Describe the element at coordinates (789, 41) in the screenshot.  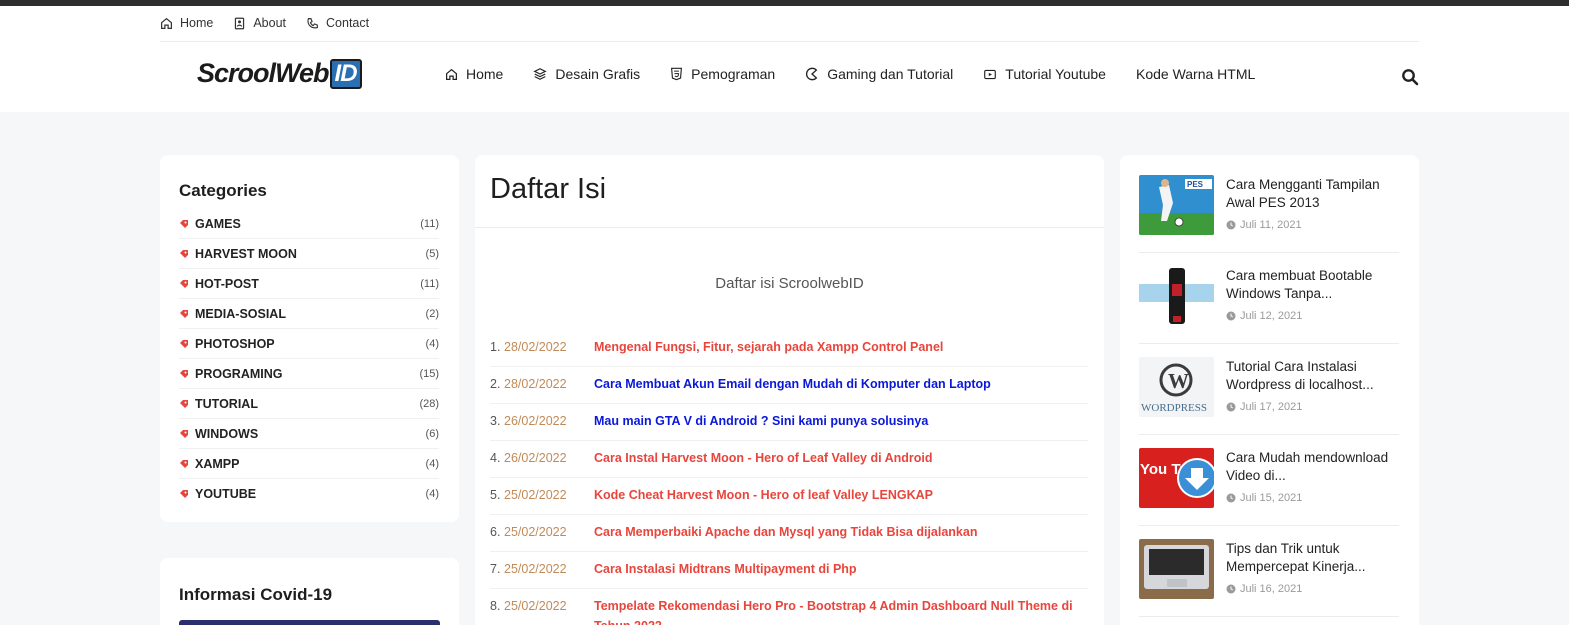
I see `header-divider` at that location.